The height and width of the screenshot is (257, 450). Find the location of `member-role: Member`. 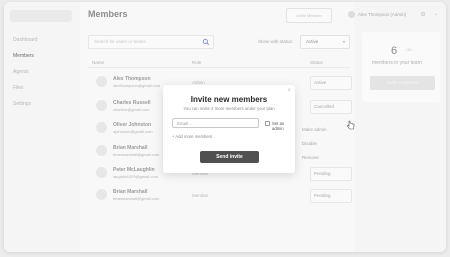

member-role: Member is located at coordinates (200, 195).